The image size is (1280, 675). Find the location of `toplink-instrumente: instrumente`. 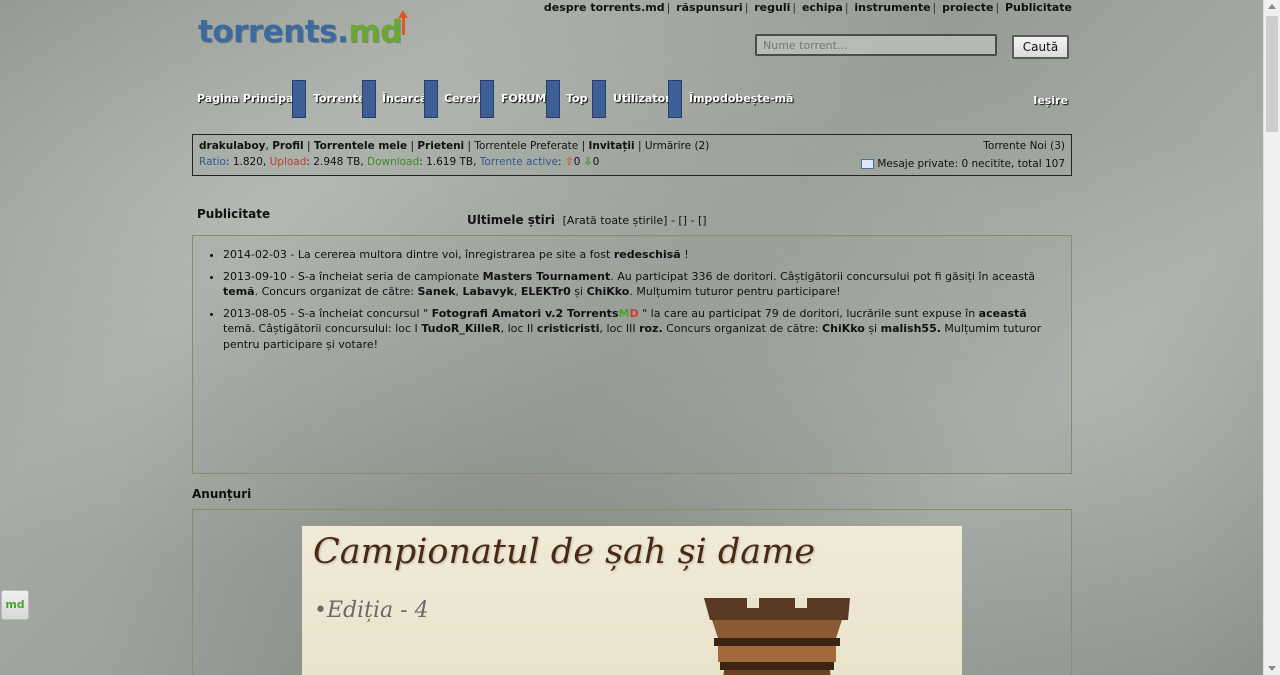

toplink-instrumente: instrumente is located at coordinates (892, 7).